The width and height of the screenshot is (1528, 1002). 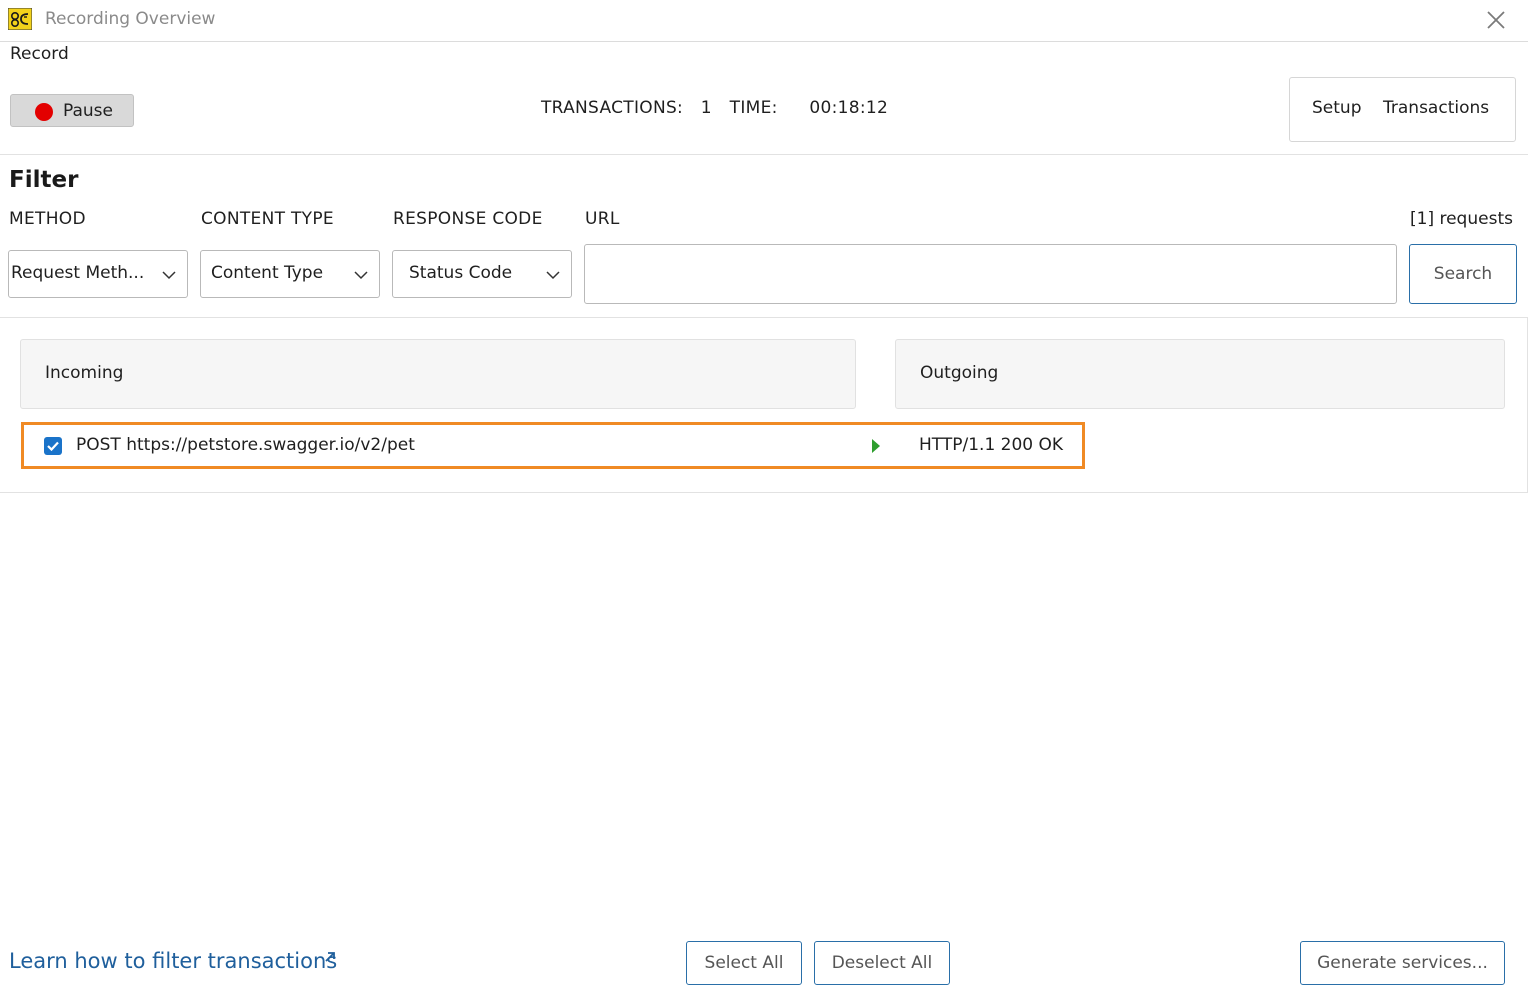 I want to click on transaction-counter: TRANSACTIONS: 1 TIME: 00:18:12, so click(x=714, y=108).